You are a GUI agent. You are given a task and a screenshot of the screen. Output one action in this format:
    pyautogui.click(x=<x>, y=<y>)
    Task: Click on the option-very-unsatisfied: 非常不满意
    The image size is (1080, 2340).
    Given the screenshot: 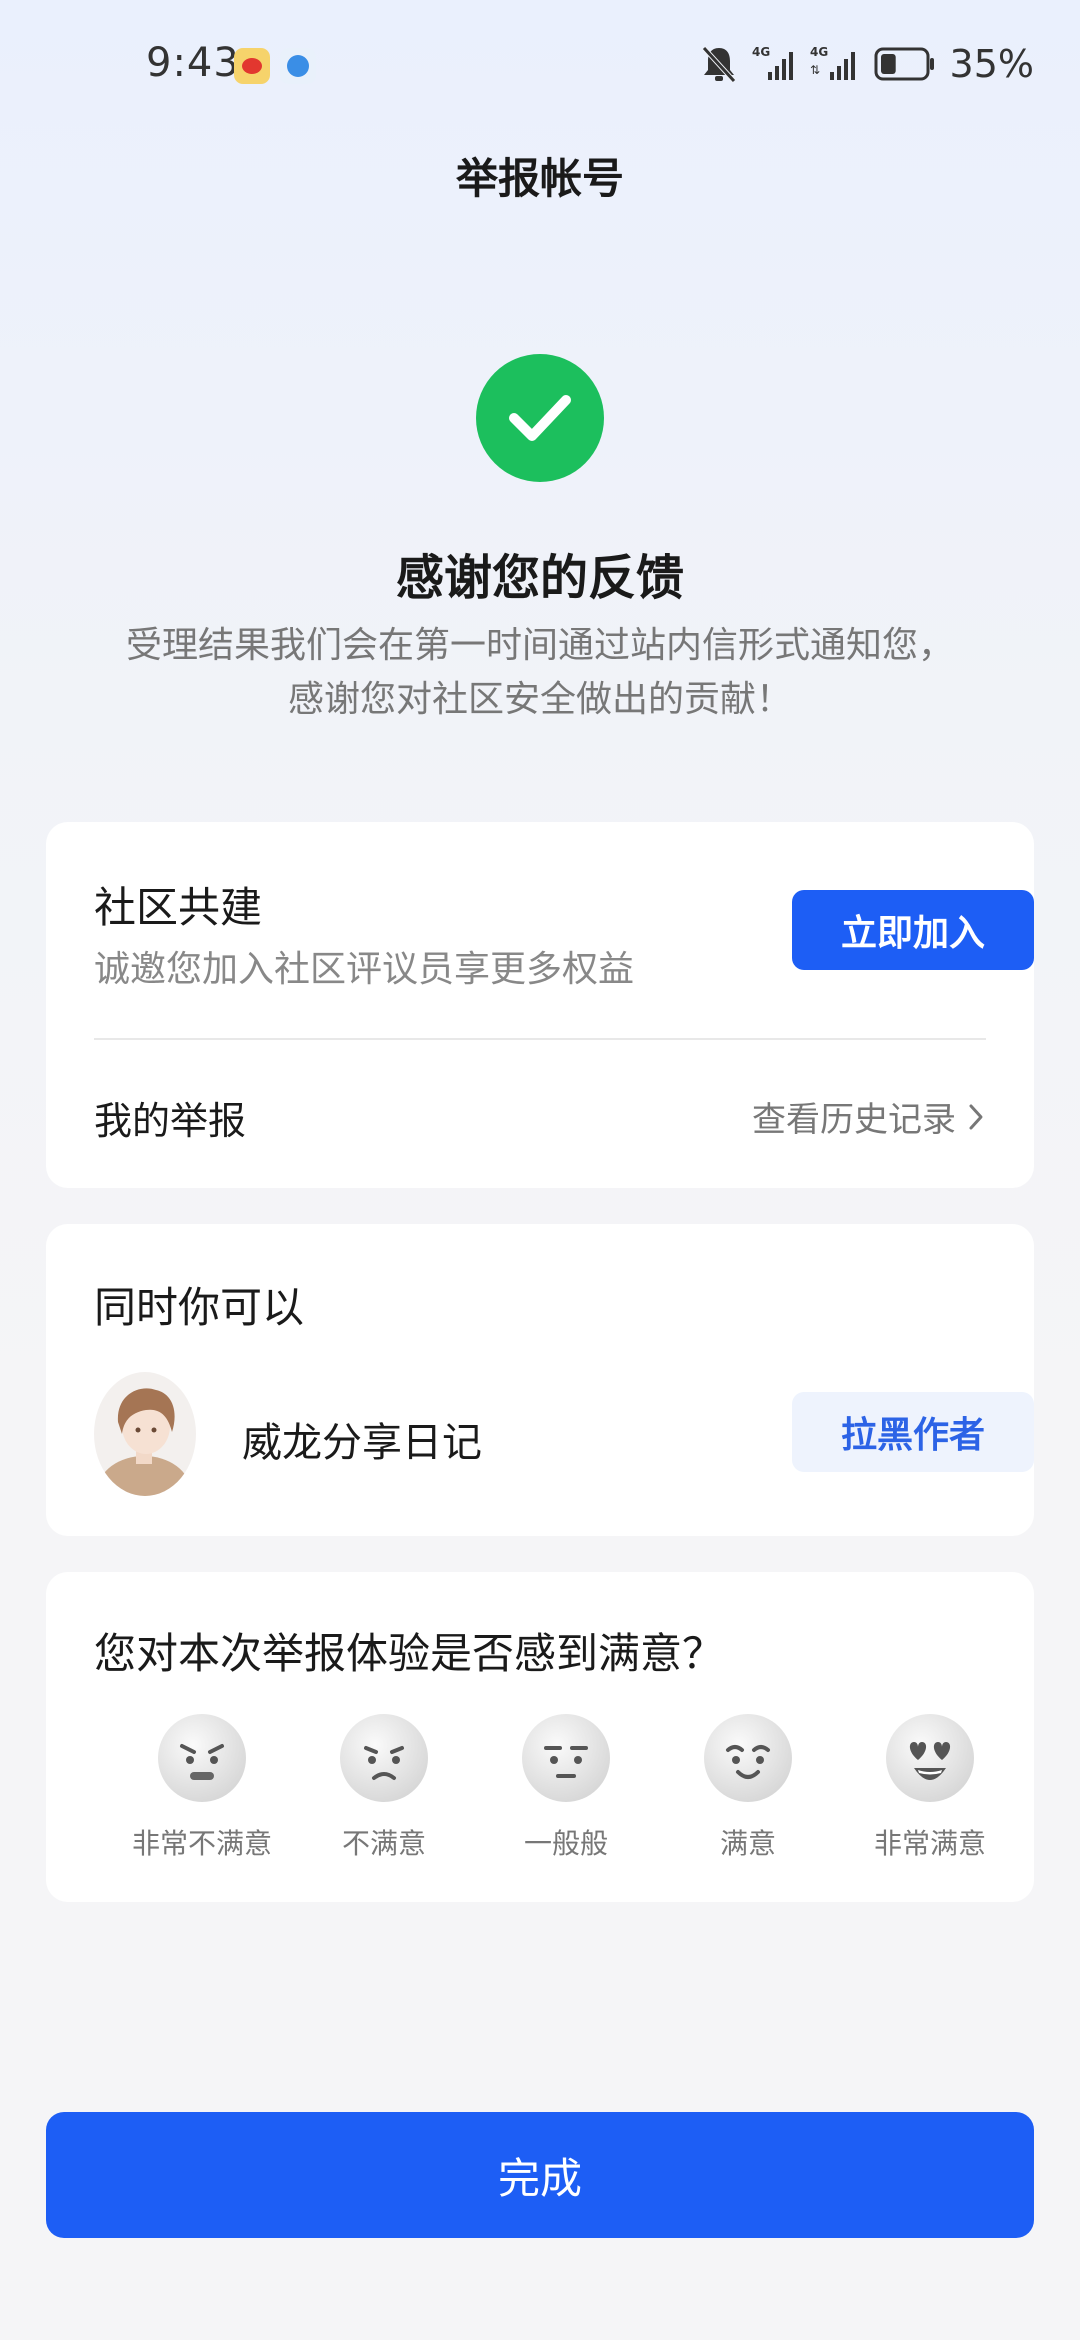 What is the action you would take?
    pyautogui.click(x=202, y=1792)
    